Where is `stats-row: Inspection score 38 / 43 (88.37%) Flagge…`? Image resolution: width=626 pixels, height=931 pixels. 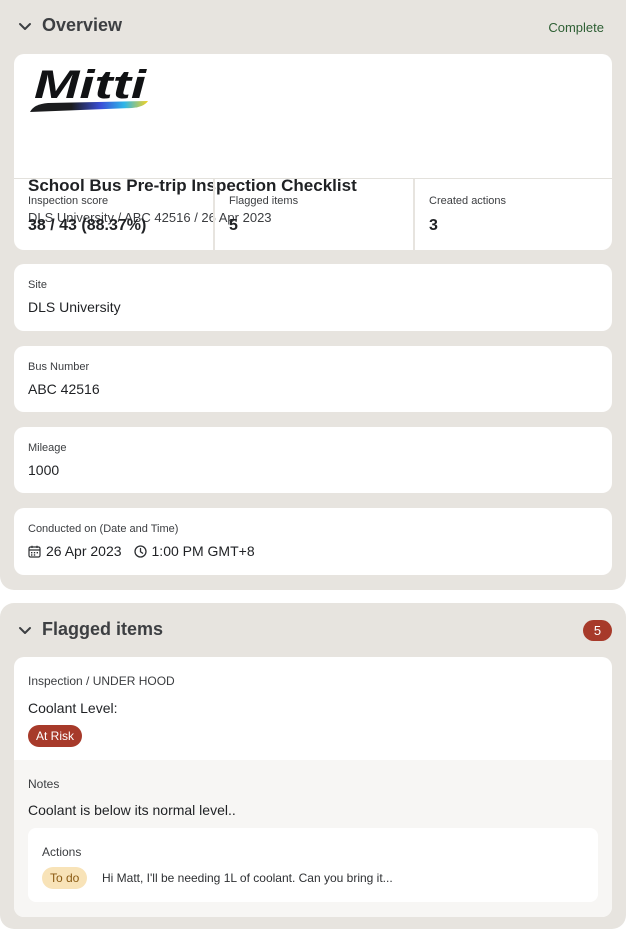
stats-row: Inspection score 38 / 43 (88.37%) Flagge… is located at coordinates (313, 214).